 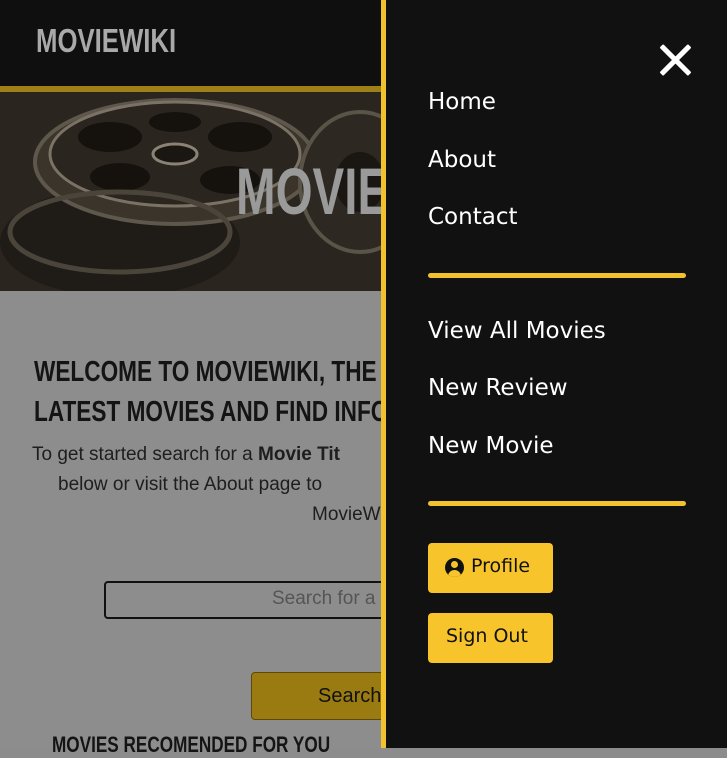 What do you see at coordinates (517, 331) in the screenshot?
I see `menu-link-view-all-movies: View All Movies` at bounding box center [517, 331].